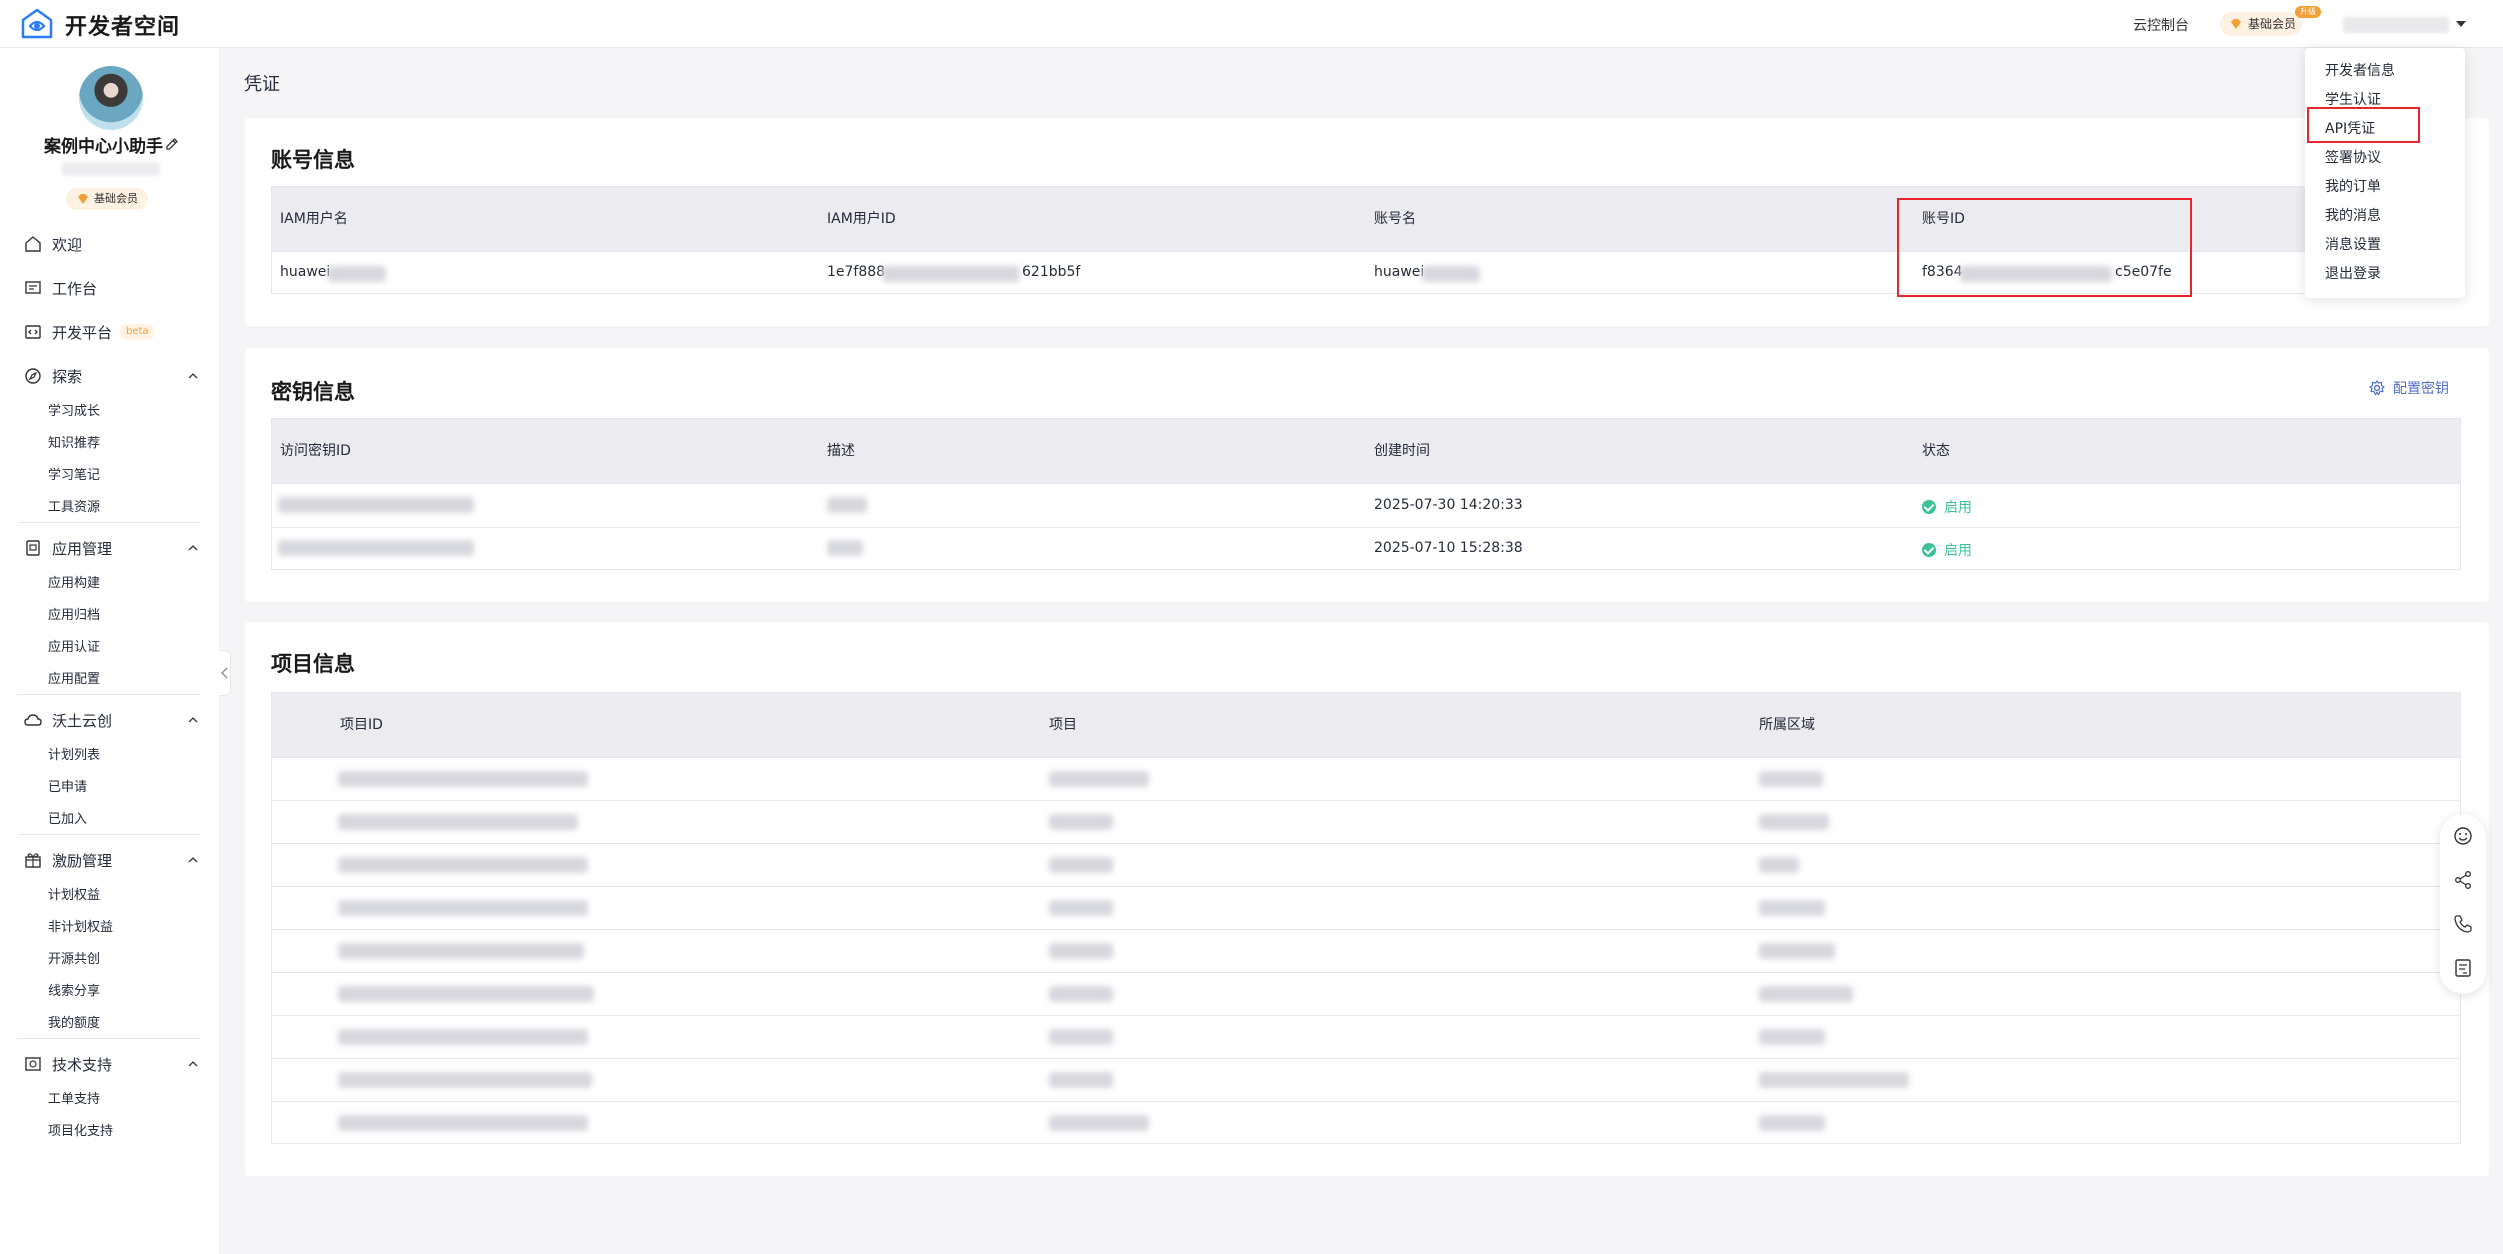 This screenshot has width=2503, height=1254. Describe the element at coordinates (74, 677) in the screenshot. I see `sidebar-subitem: 应用配置` at that location.